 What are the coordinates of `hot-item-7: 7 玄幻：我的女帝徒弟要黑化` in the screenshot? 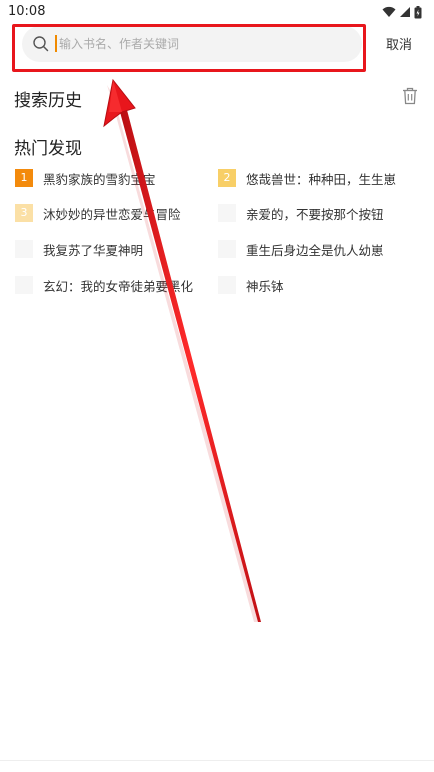 It's located at (104, 285).